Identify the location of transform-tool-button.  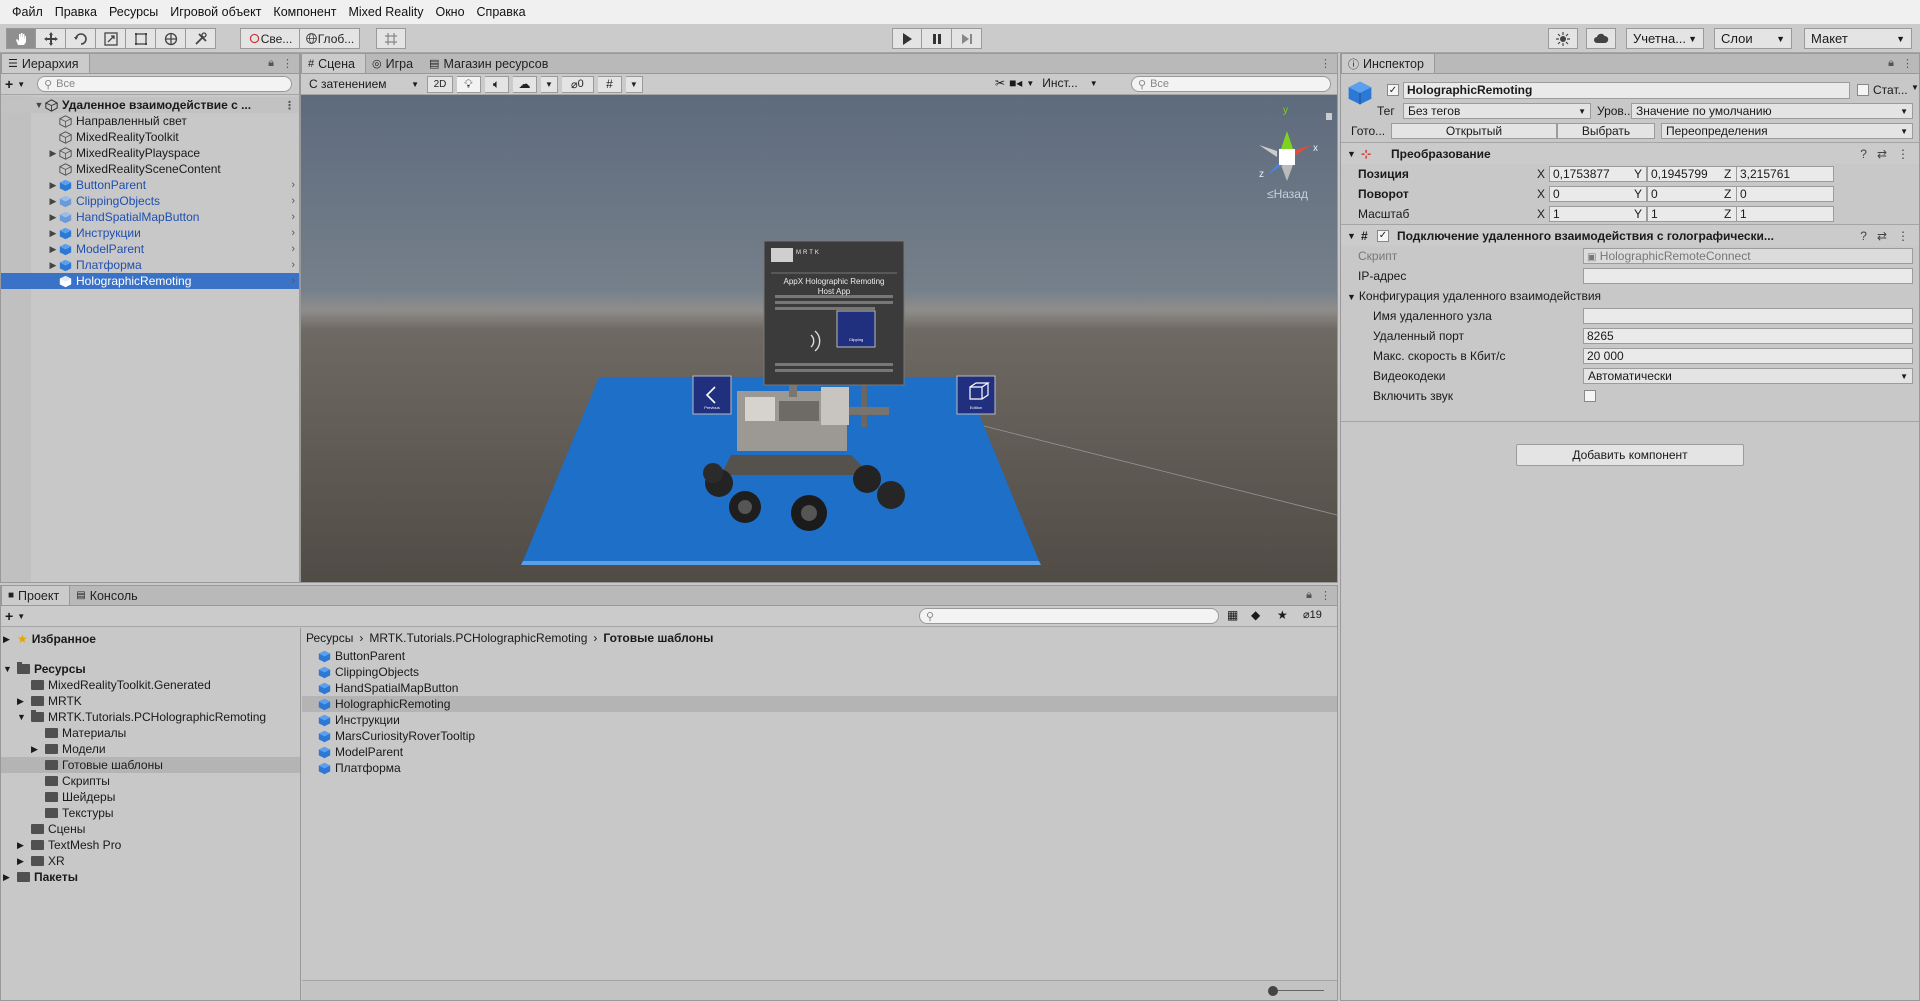
(171, 38).